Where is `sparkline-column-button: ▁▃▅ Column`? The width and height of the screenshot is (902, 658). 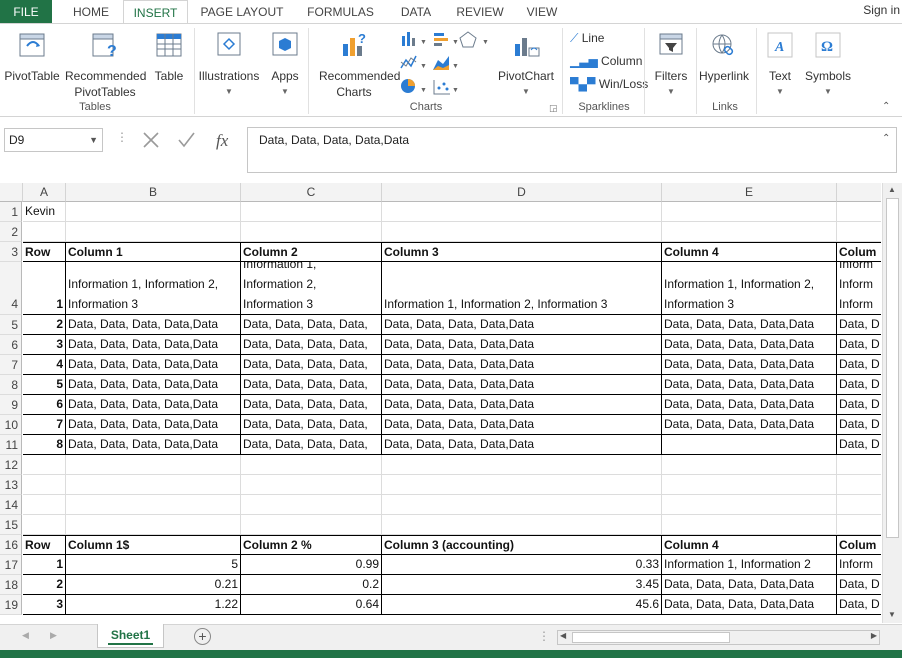 sparkline-column-button: ▁▃▅ Column is located at coordinates (606, 61).